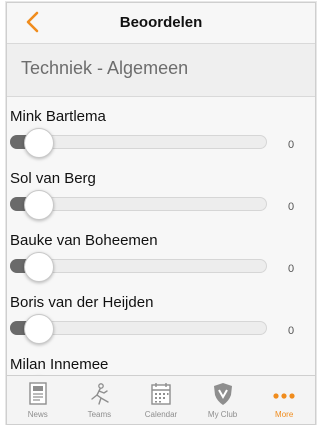  What do you see at coordinates (284, 396) in the screenshot?
I see `more-dots-icon` at bounding box center [284, 396].